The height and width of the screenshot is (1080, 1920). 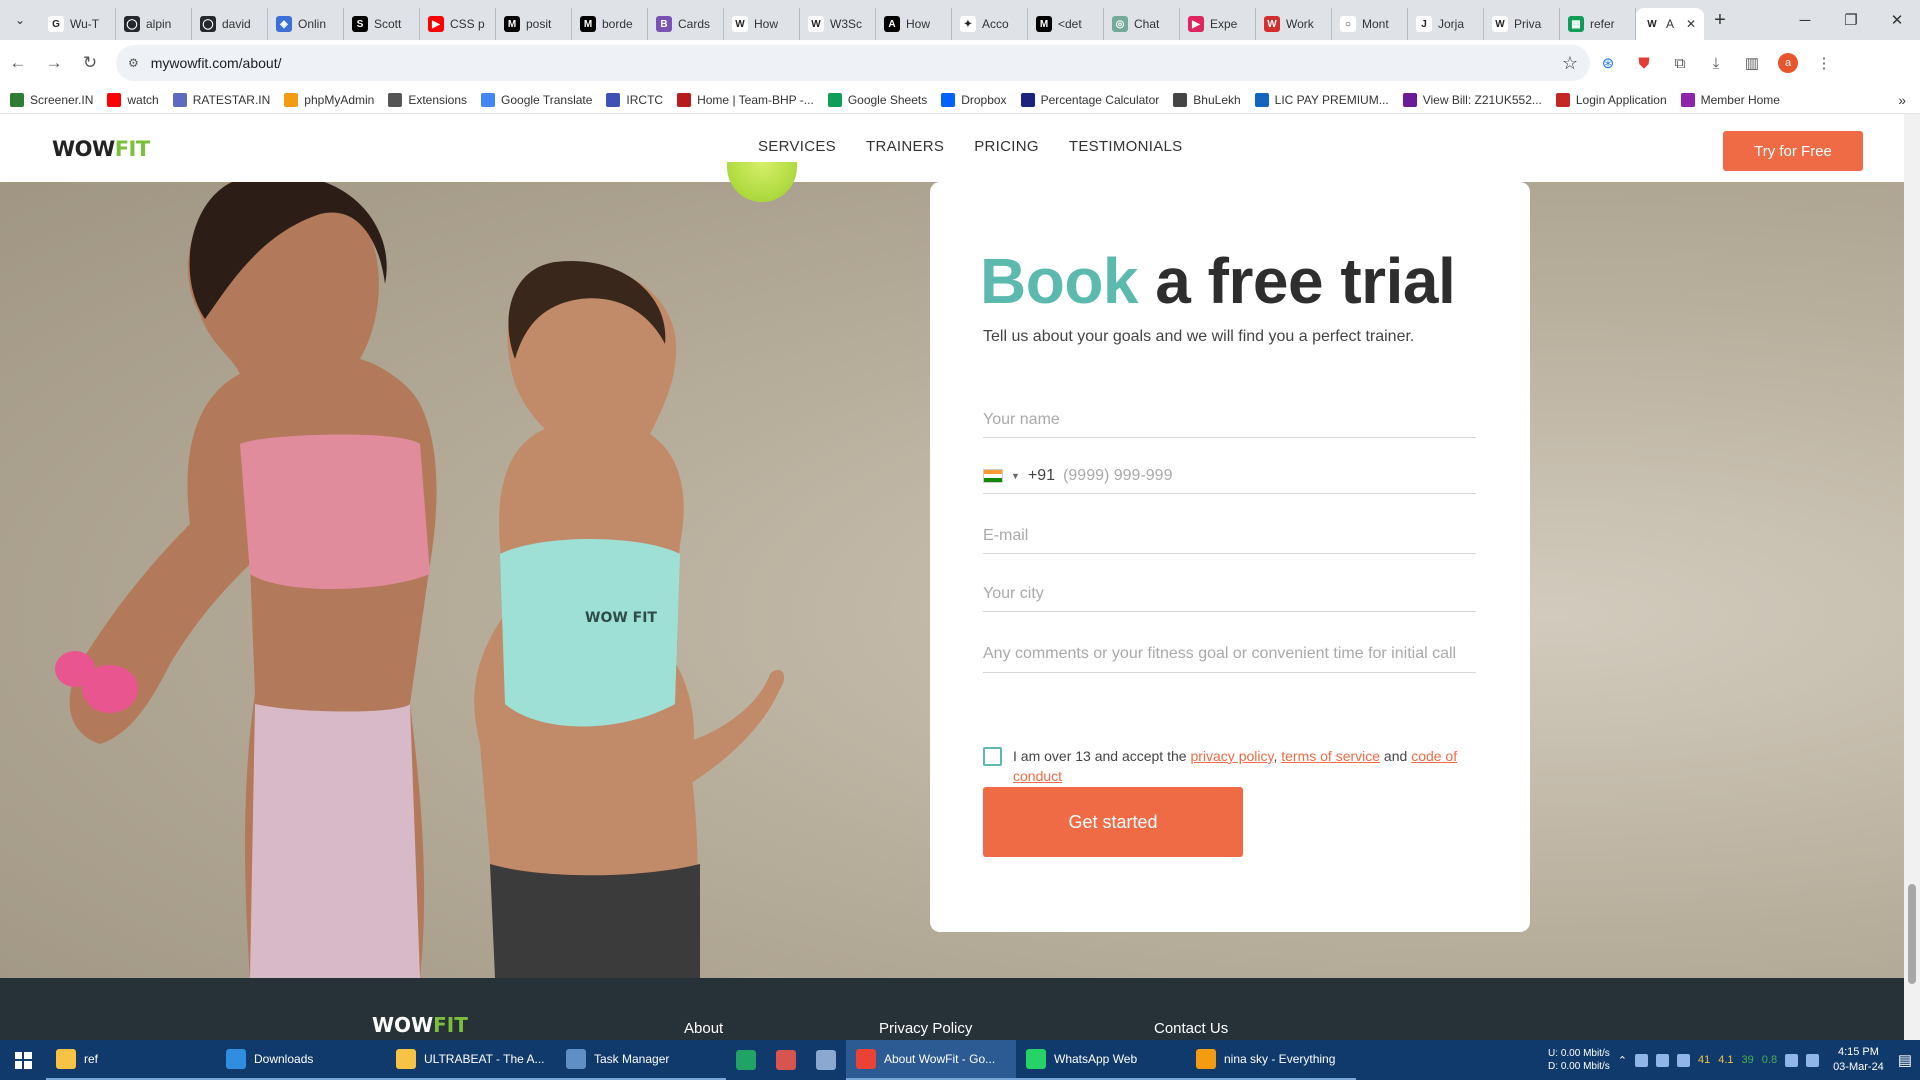 I want to click on bookmark-item: Percentage Calculator, so click(x=1089, y=99).